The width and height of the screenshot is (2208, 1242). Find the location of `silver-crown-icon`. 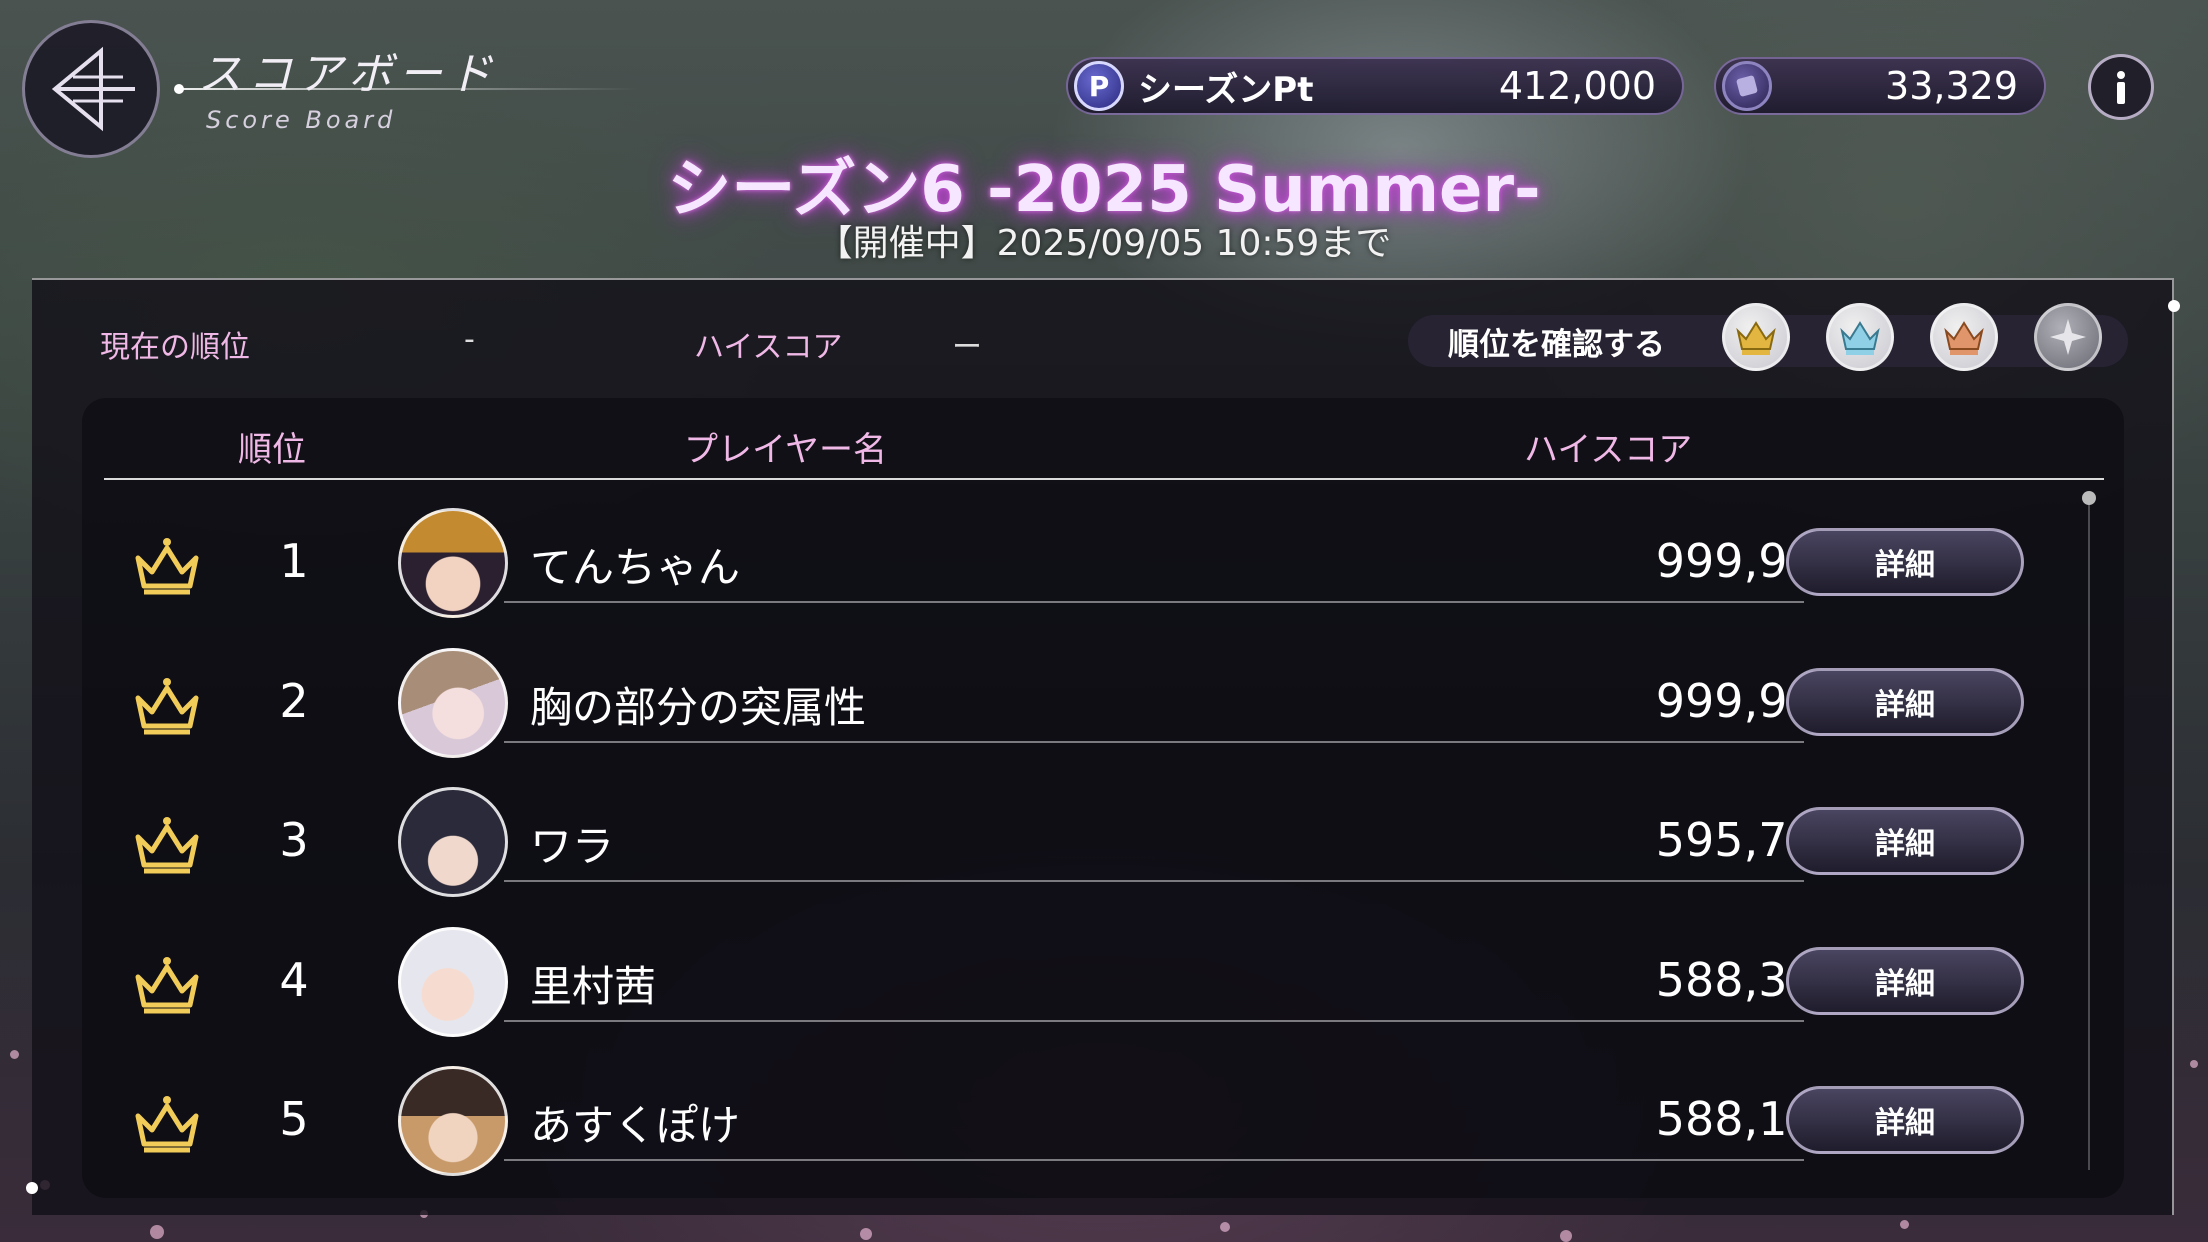

silver-crown-icon is located at coordinates (1860, 338).